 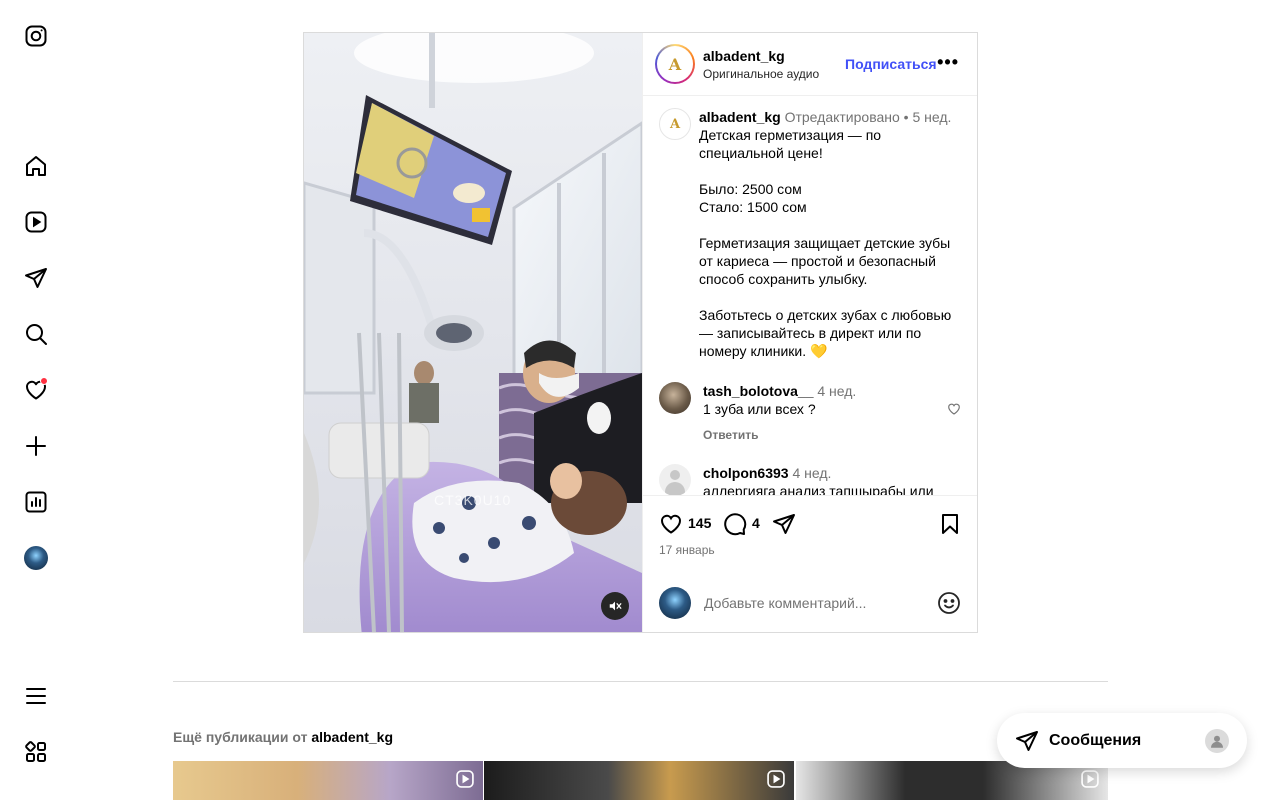 What do you see at coordinates (740, 117) in the screenshot?
I see `caption-username: albadent_kg` at bounding box center [740, 117].